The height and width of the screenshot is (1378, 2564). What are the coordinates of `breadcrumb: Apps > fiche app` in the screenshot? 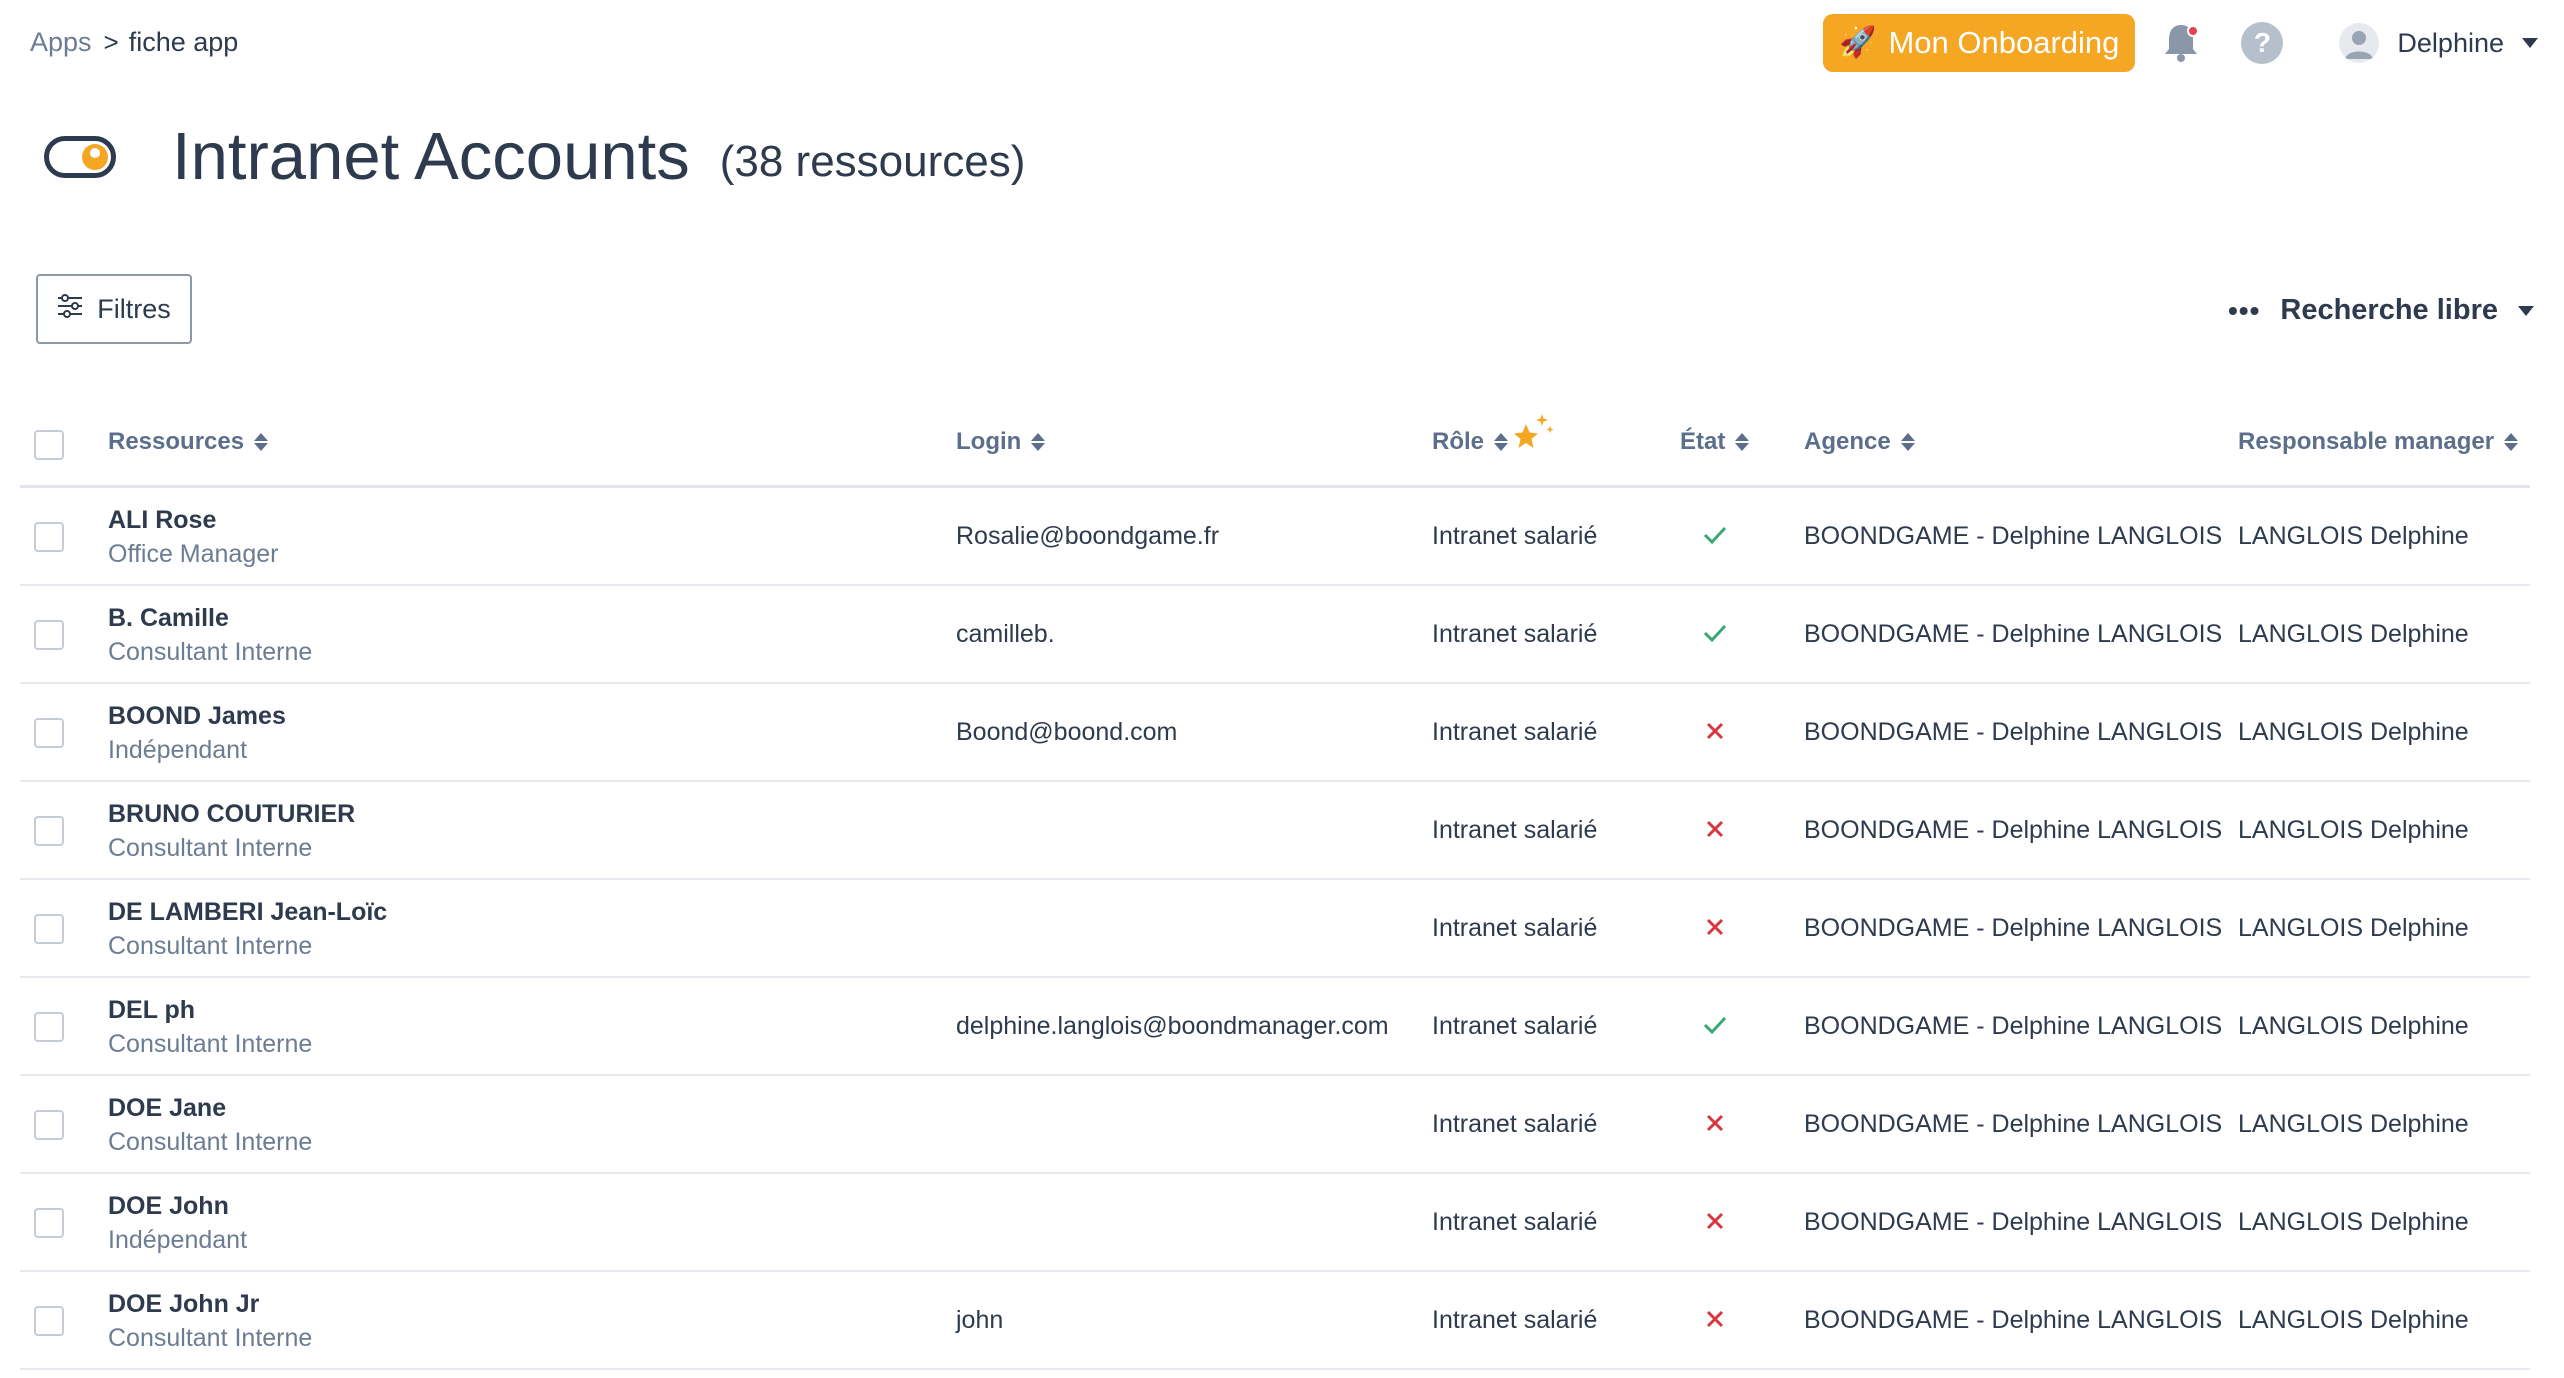 It's located at (134, 42).